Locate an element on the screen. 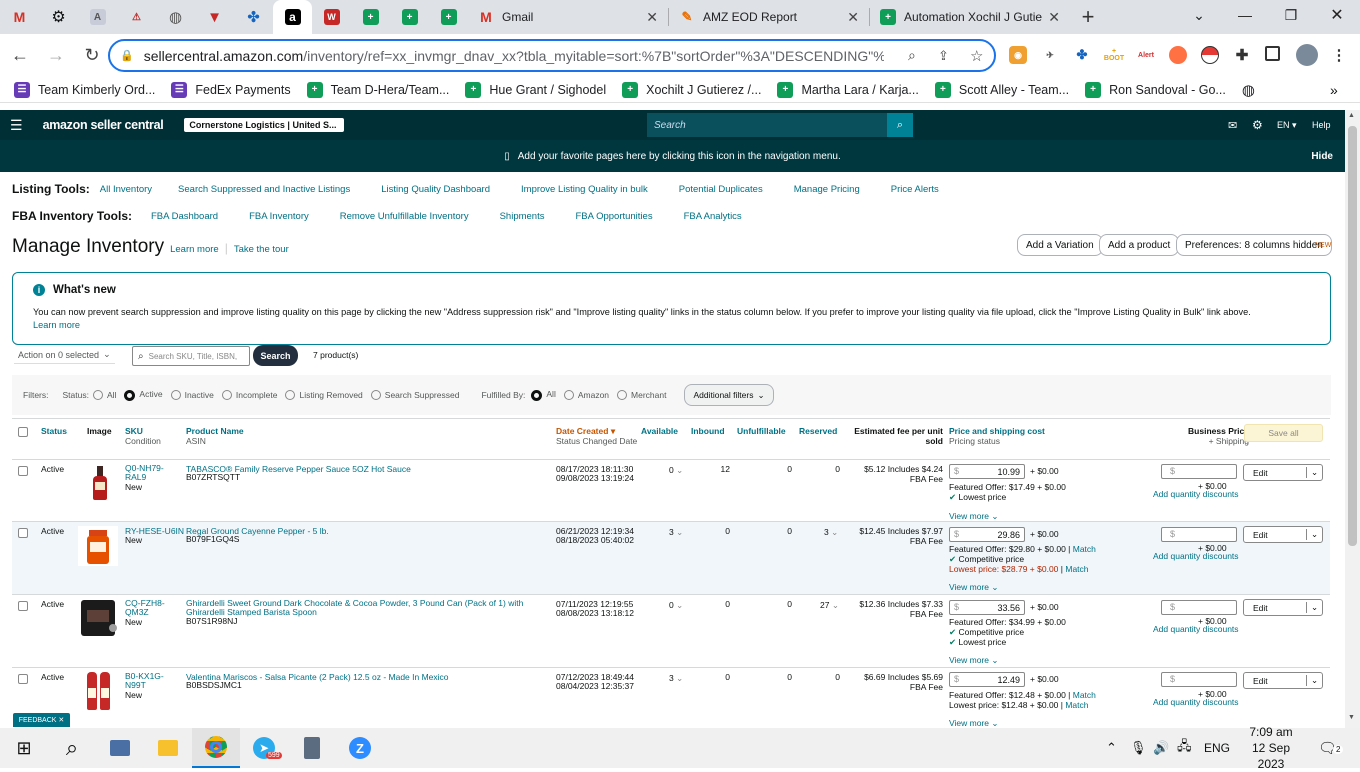  reload-icon: ↻ is located at coordinates (92, 56).